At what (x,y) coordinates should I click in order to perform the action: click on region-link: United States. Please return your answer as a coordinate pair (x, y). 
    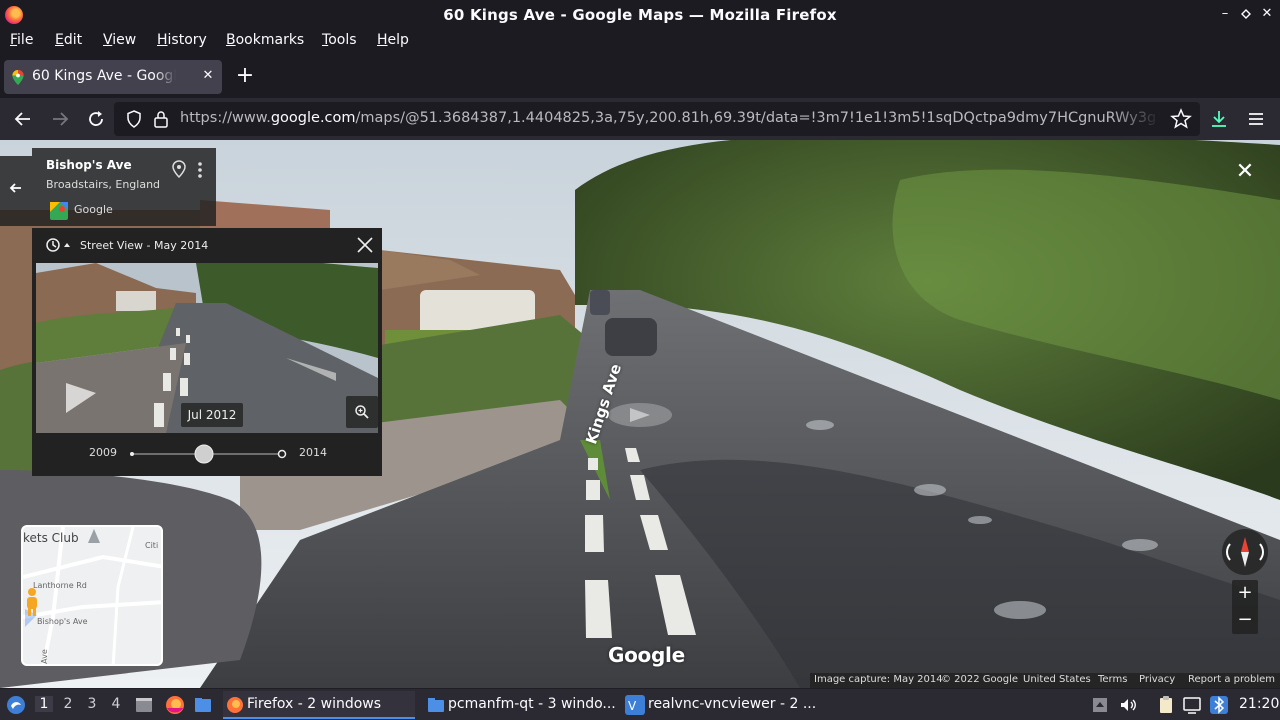
    Looking at the image, I should click on (1057, 679).